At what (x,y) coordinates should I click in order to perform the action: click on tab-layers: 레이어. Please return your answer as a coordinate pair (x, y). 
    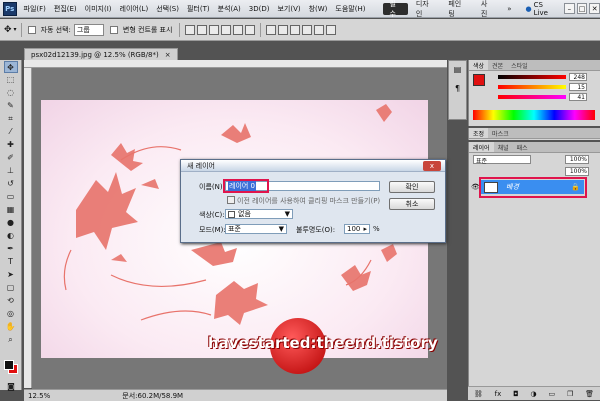
    Looking at the image, I should click on (481, 147).